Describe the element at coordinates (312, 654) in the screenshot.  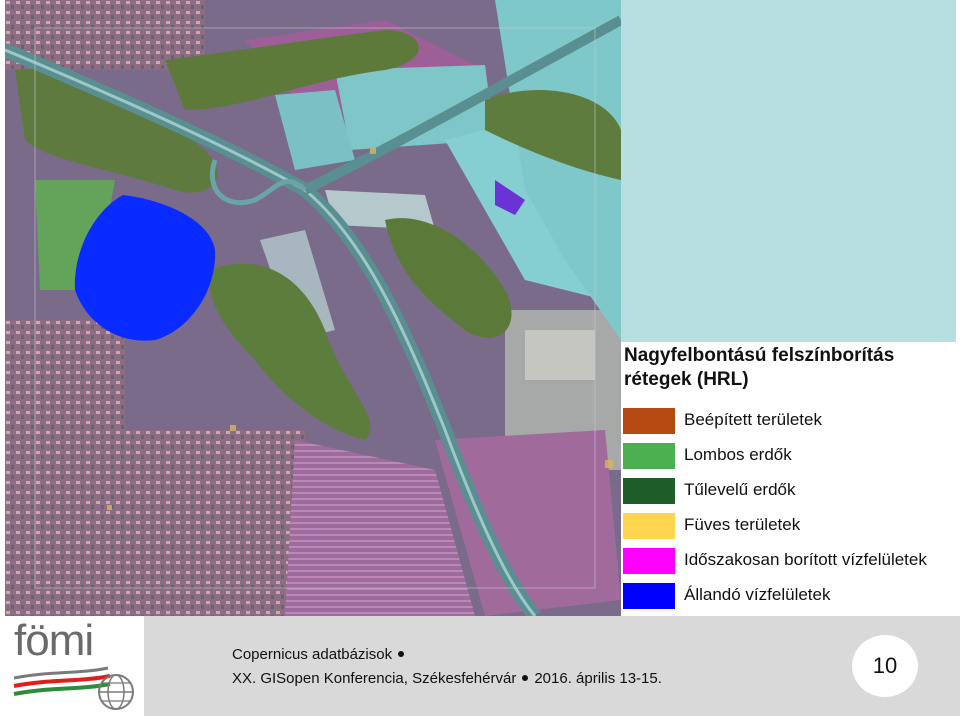
I see `footer-title: Copernicus adatbázisok` at that location.